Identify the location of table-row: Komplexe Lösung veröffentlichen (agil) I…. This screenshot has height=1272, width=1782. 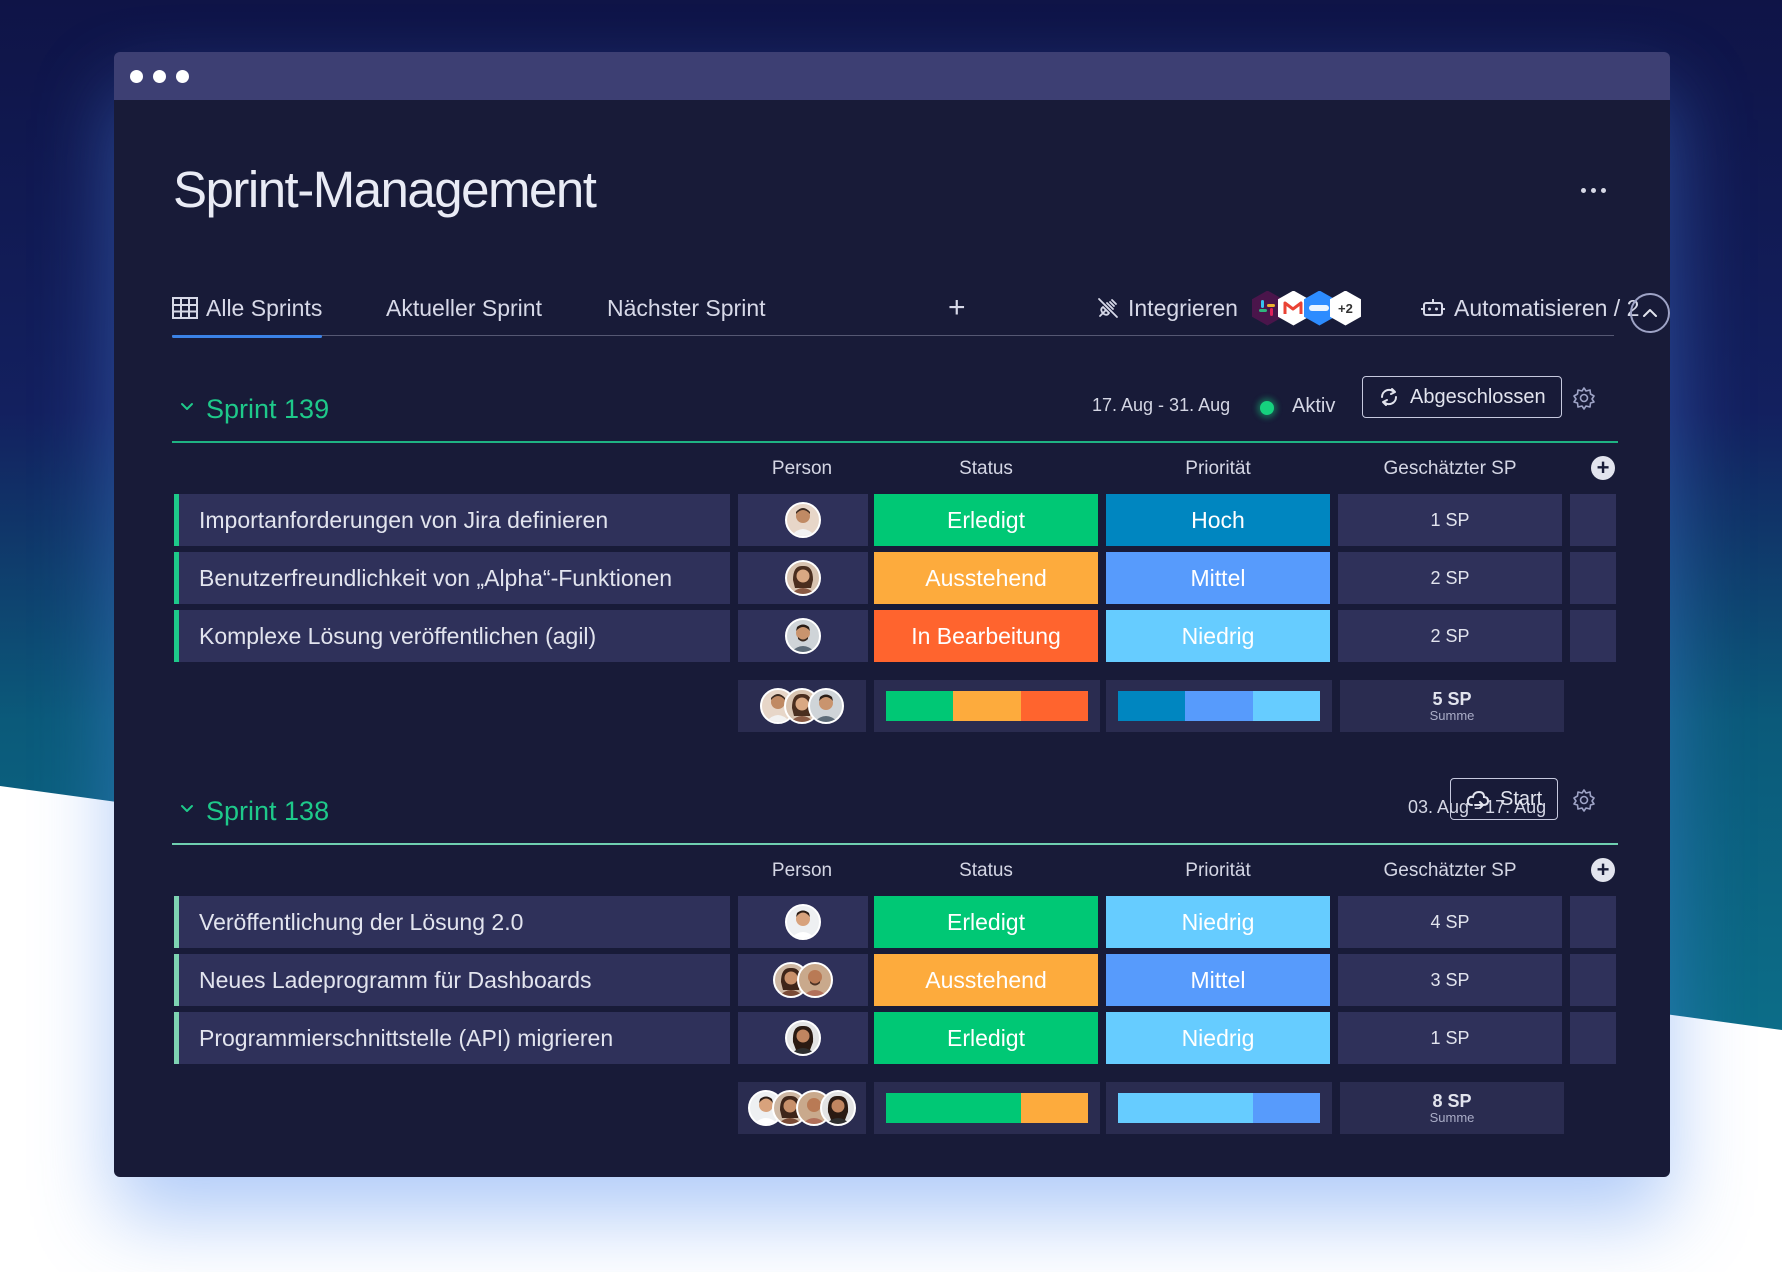
(895, 636).